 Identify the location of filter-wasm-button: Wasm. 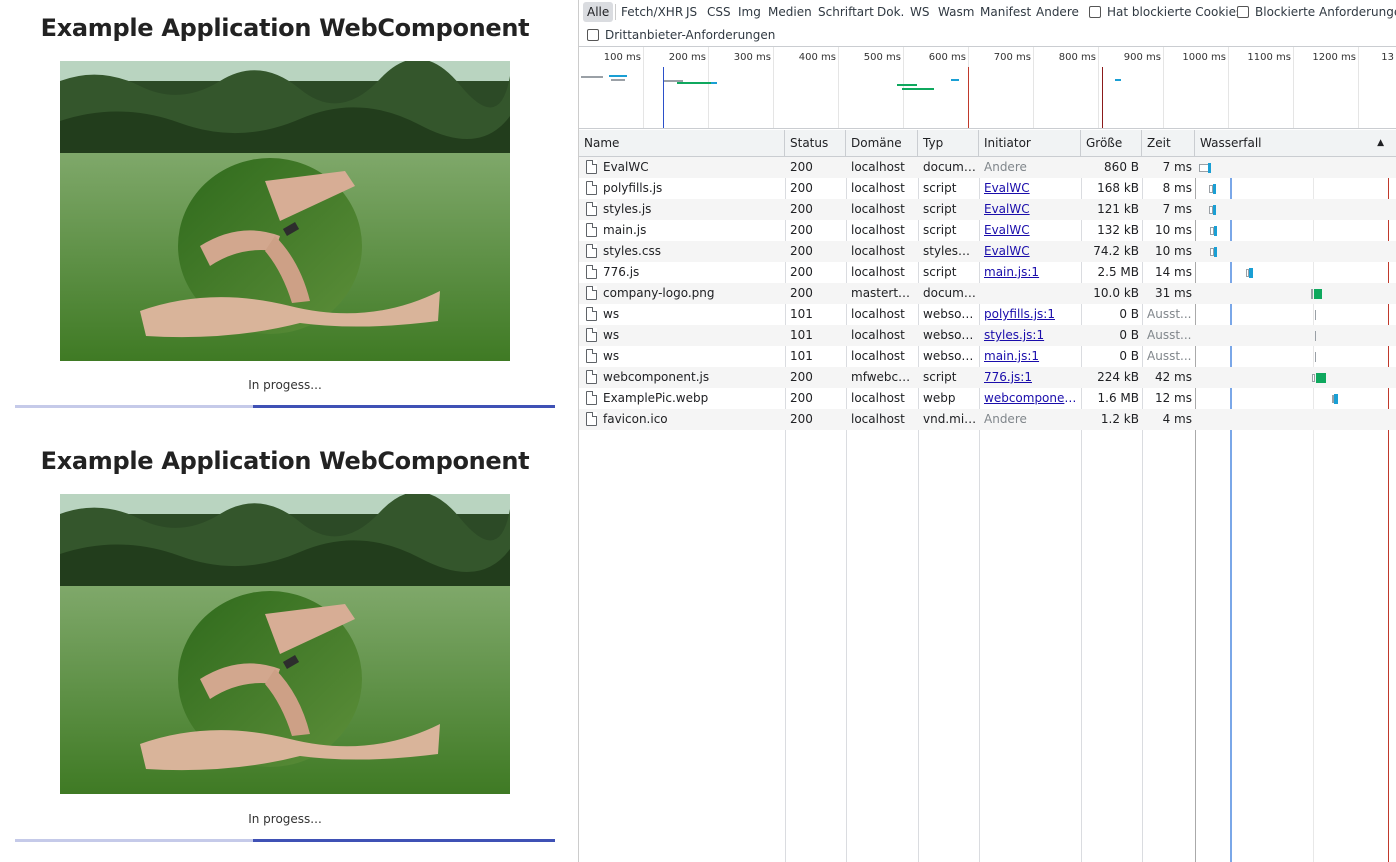
(956, 12).